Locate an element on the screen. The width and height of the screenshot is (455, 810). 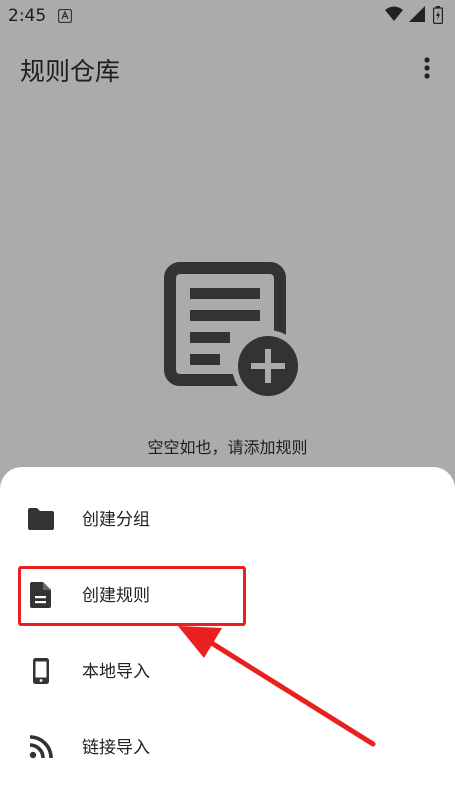
wifi-icon is located at coordinates (394, 13).